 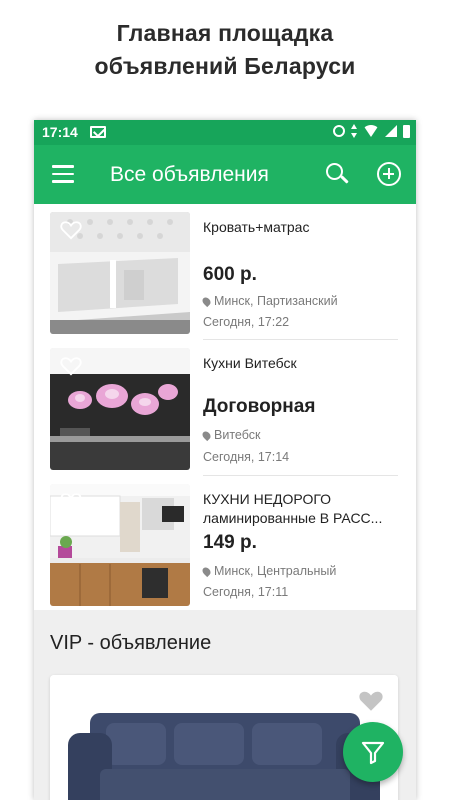 What do you see at coordinates (250, 363) in the screenshot?
I see `listing-title: Кухни Витебск` at bounding box center [250, 363].